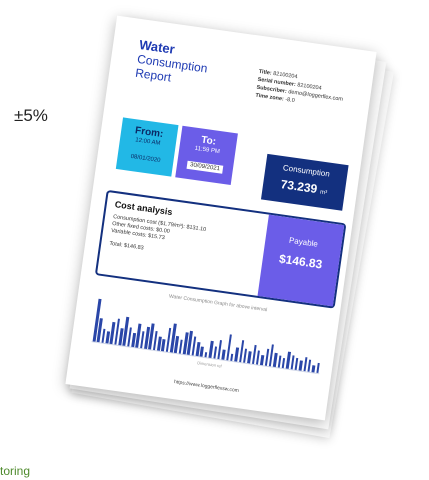 Image resolution: width=429 pixels, height=480 pixels. Describe the element at coordinates (147, 147) in the screenshot. I see `from-date-box: From: 12:00 AM 08/01/2020` at that location.